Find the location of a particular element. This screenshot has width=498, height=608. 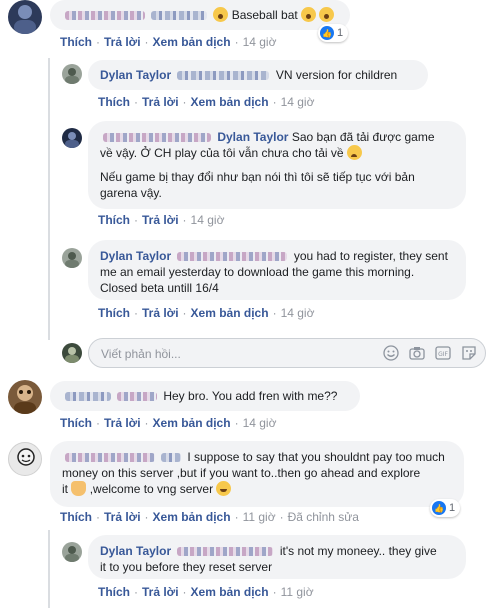

hand-emoji is located at coordinates (79, 488).